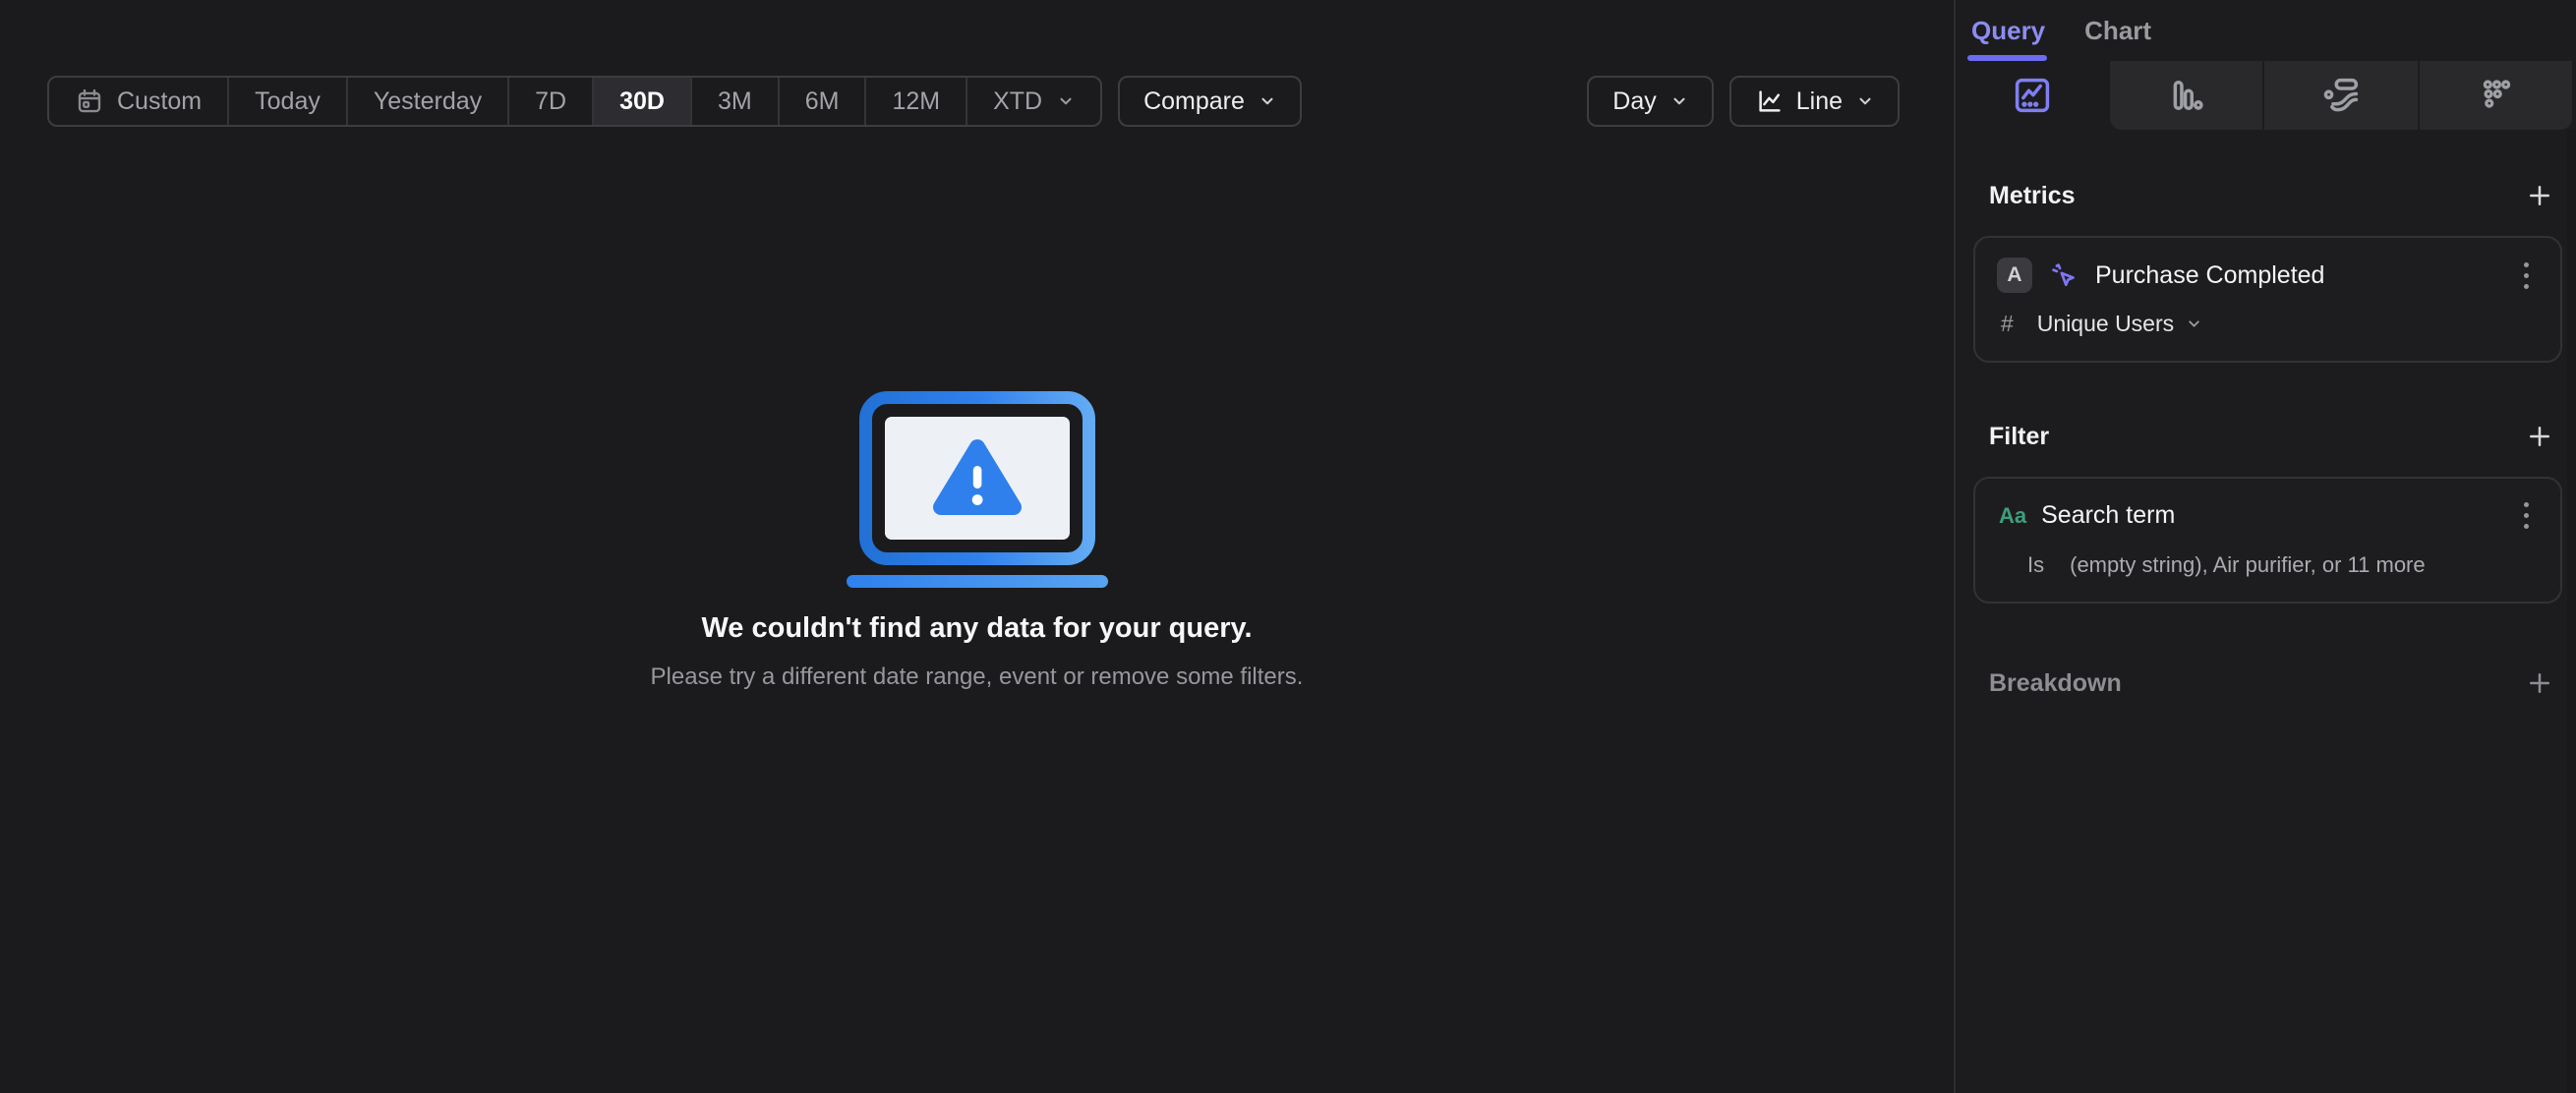 This screenshot has width=2576, height=1093. I want to click on metric-aggregation-row: # Unique Users, so click(2268, 324).